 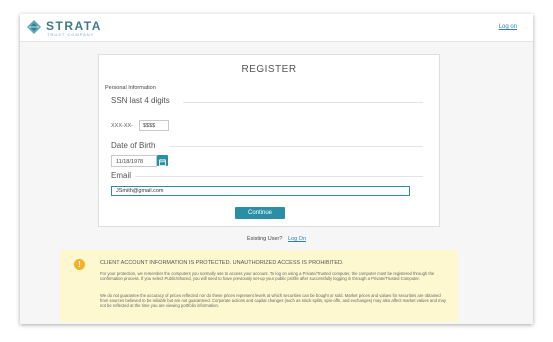 I want to click on calendar-button, so click(x=162, y=160).